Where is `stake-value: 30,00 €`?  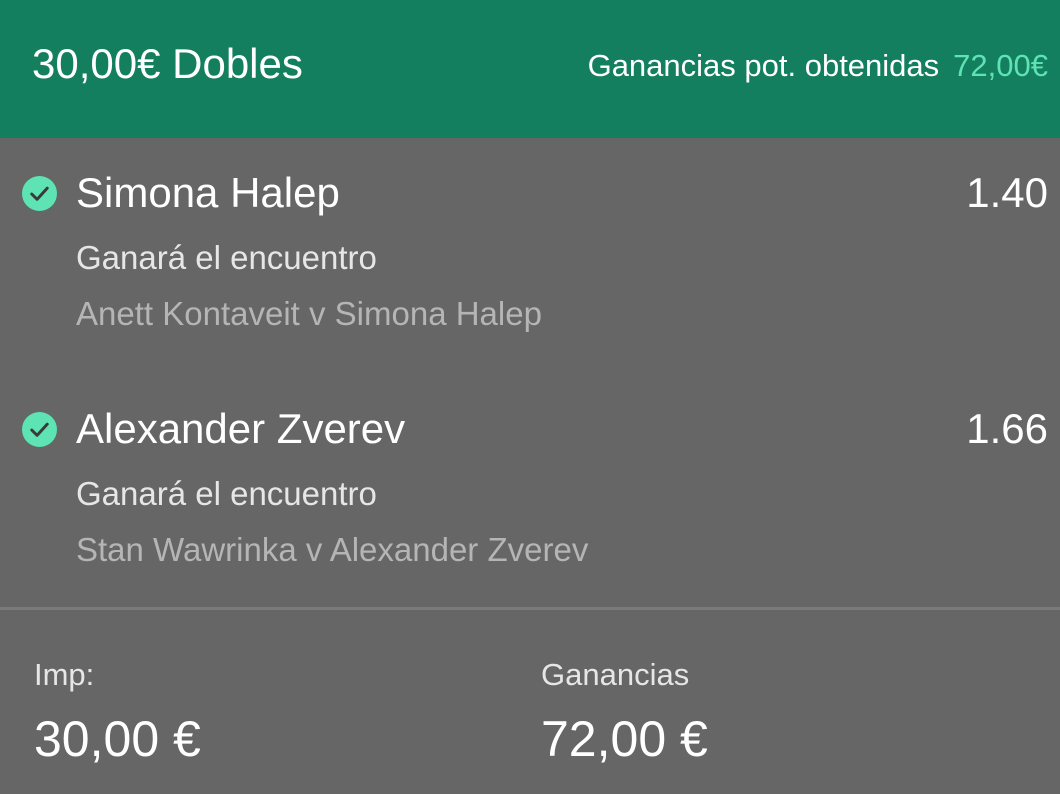
stake-value: 30,00 € is located at coordinates (117, 739).